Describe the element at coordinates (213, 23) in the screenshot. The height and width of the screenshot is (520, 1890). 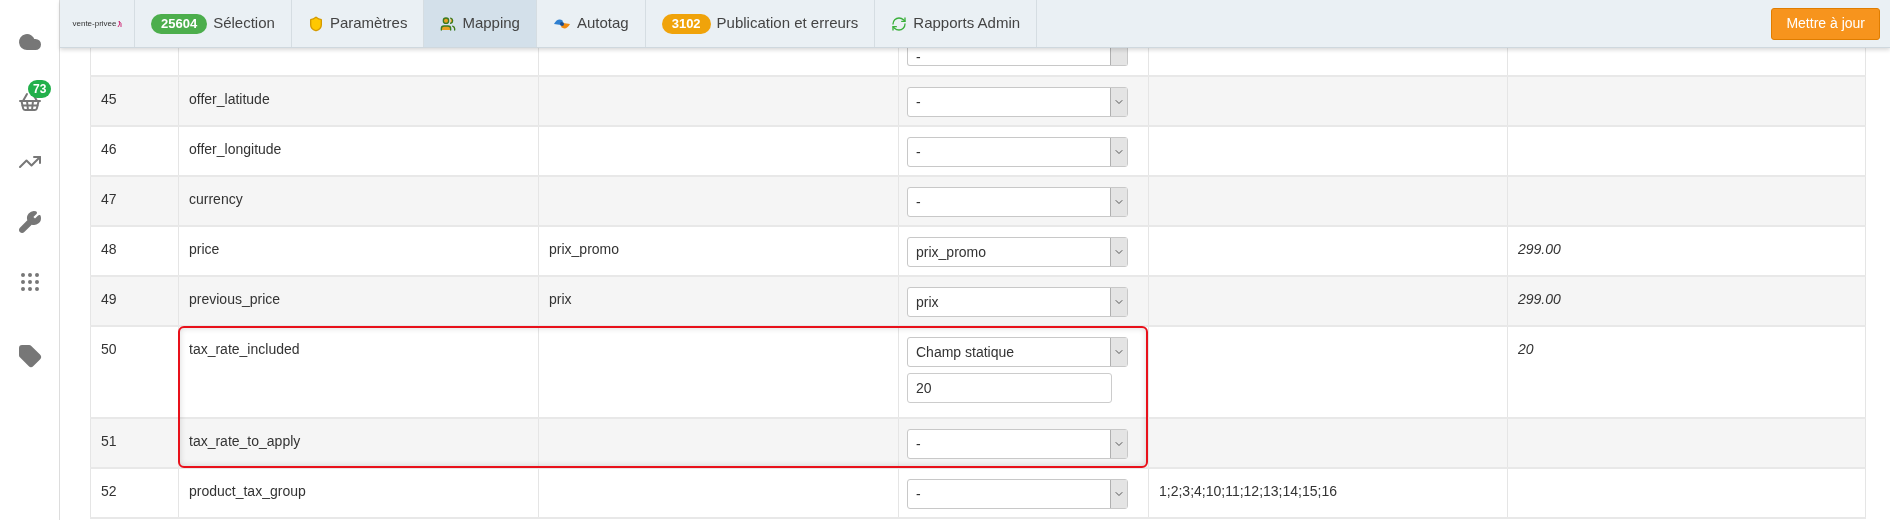
I see `nav-tab: 25604 Sélection` at that location.